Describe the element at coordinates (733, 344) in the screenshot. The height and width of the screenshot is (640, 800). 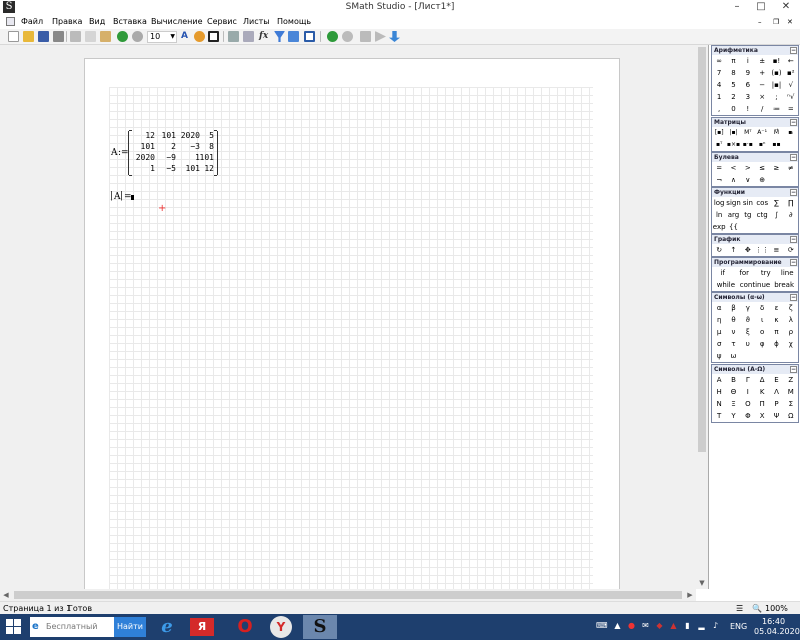
I see `palette-button: τ` at that location.